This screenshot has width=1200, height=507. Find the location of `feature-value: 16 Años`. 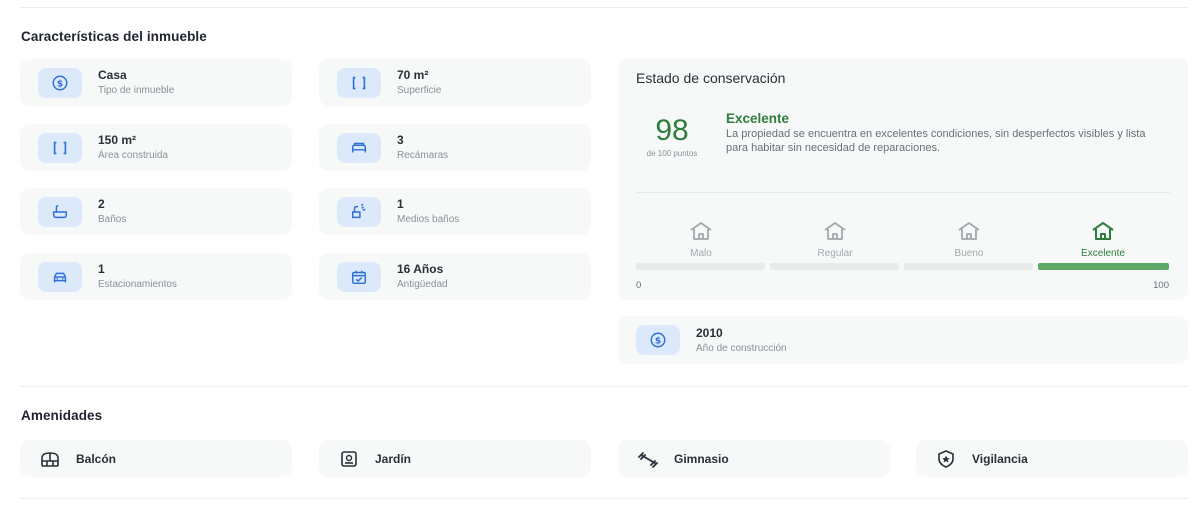

feature-value: 16 Años is located at coordinates (420, 269).